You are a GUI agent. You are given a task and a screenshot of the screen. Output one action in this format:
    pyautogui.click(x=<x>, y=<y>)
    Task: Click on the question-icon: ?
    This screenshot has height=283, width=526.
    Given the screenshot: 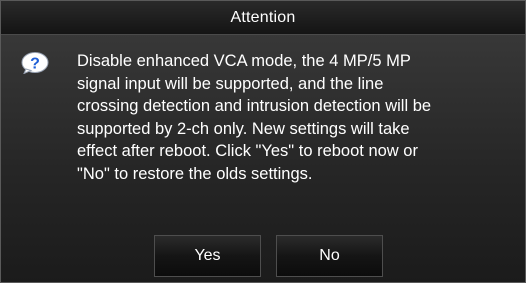 What is the action you would take?
    pyautogui.click(x=35, y=63)
    